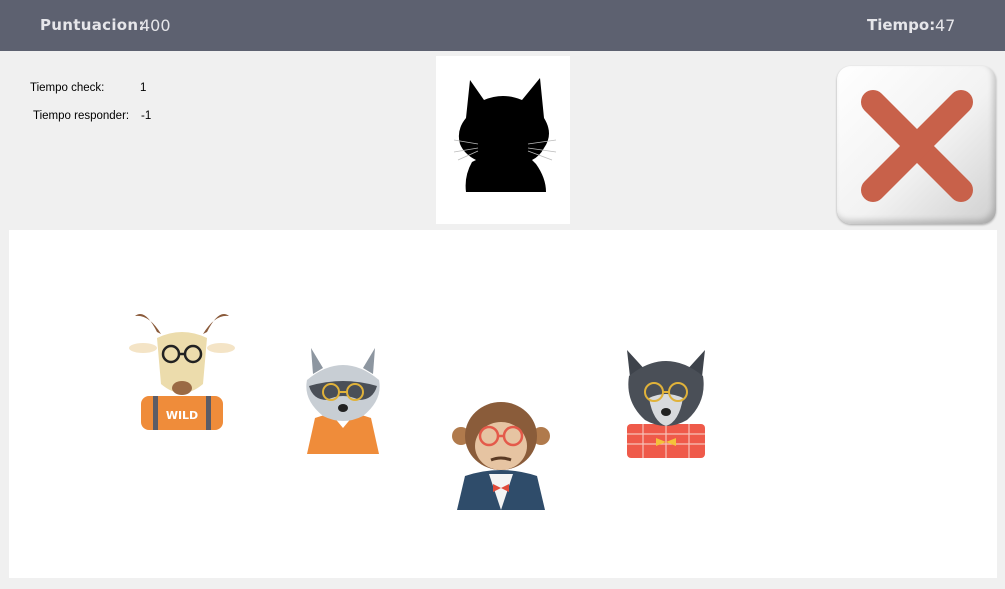 This screenshot has width=1005, height=589. Describe the element at coordinates (81, 116) in the screenshot. I see `respond-time-label: Tiempo responder:` at that location.